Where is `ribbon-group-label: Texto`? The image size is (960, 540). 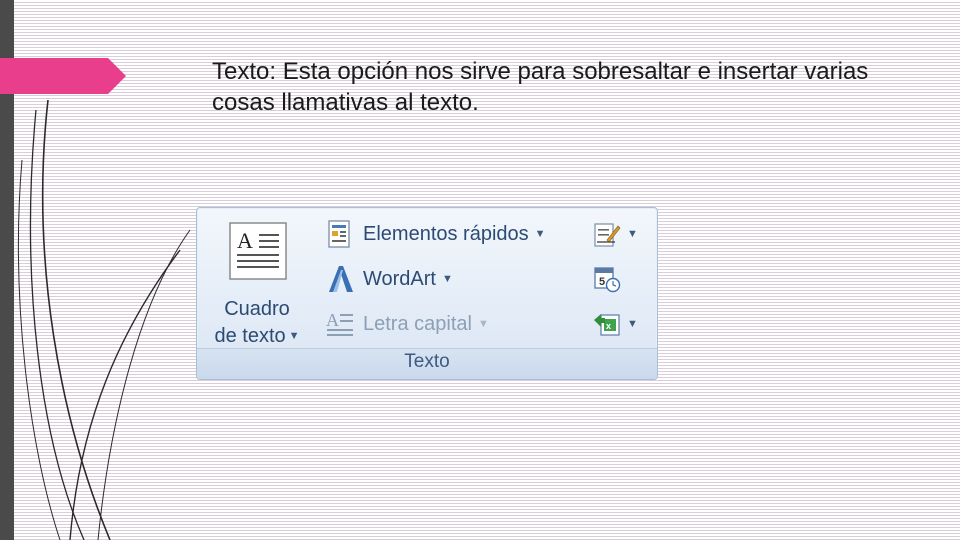 ribbon-group-label: Texto is located at coordinates (427, 361).